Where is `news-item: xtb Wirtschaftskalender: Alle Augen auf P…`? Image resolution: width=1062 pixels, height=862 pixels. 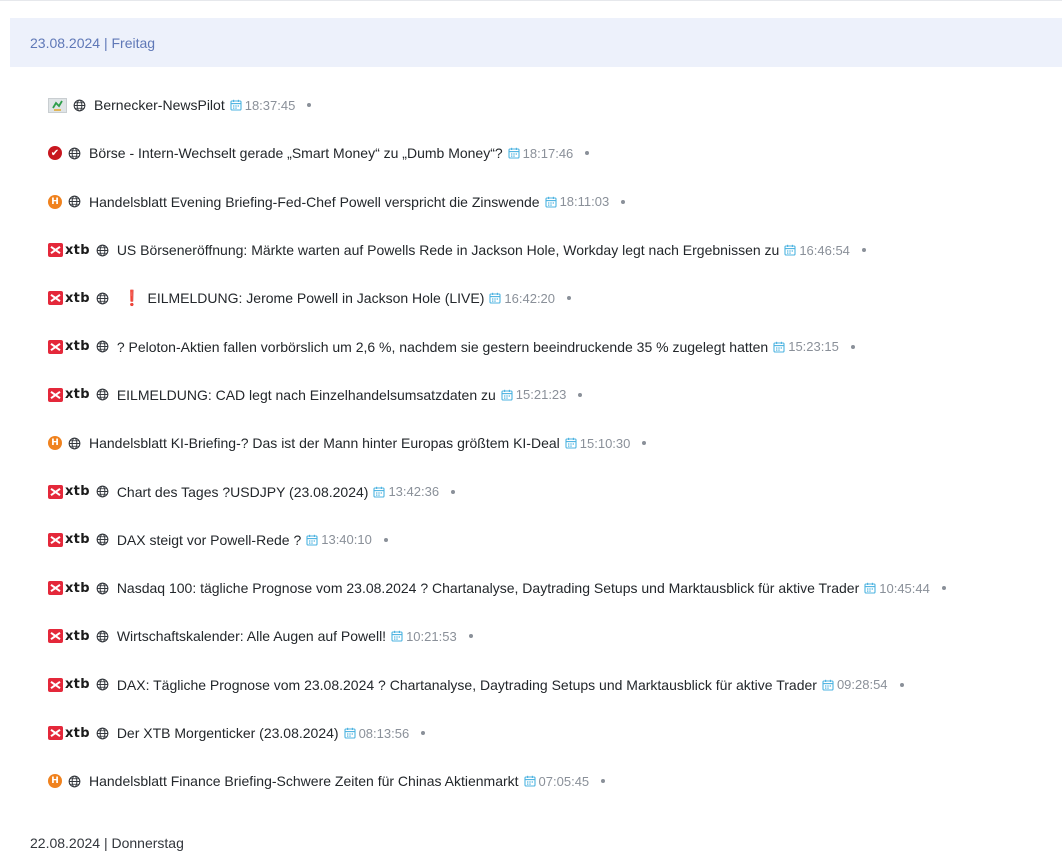
news-item: xtb Wirtschaftskalender: Alle Augen auf P… is located at coordinates (548, 636).